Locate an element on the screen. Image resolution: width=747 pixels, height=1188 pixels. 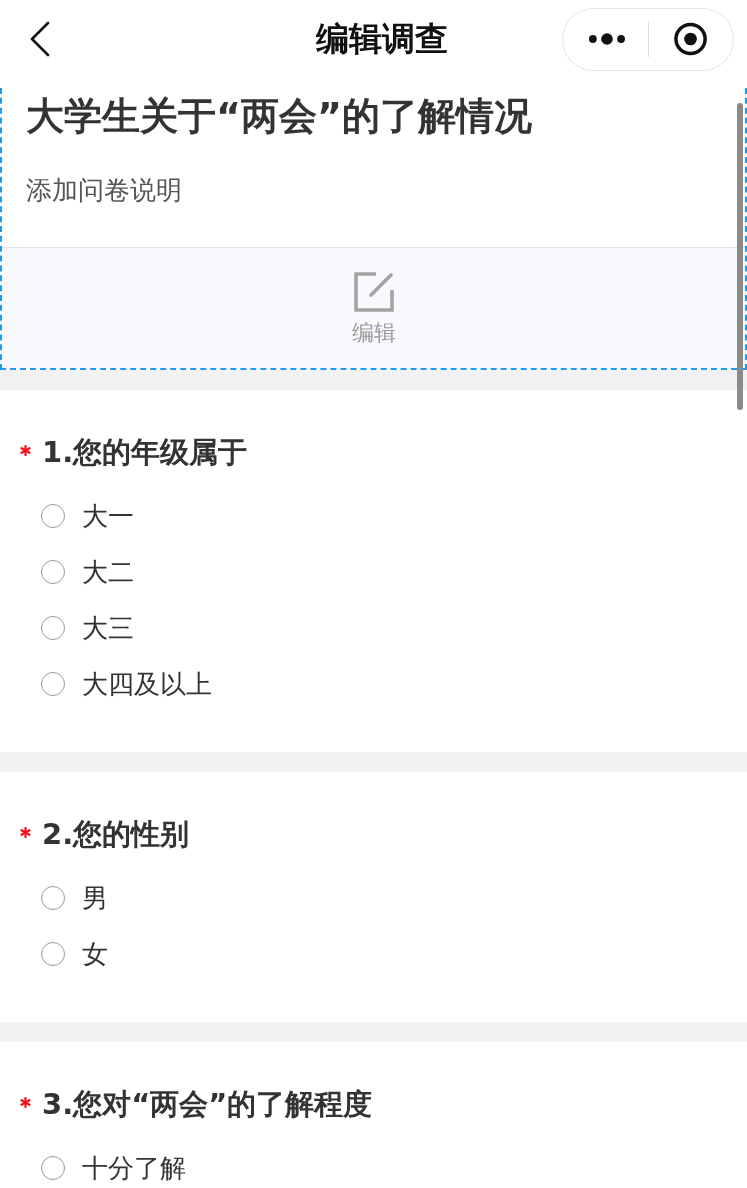
more-icon is located at coordinates (607, 39).